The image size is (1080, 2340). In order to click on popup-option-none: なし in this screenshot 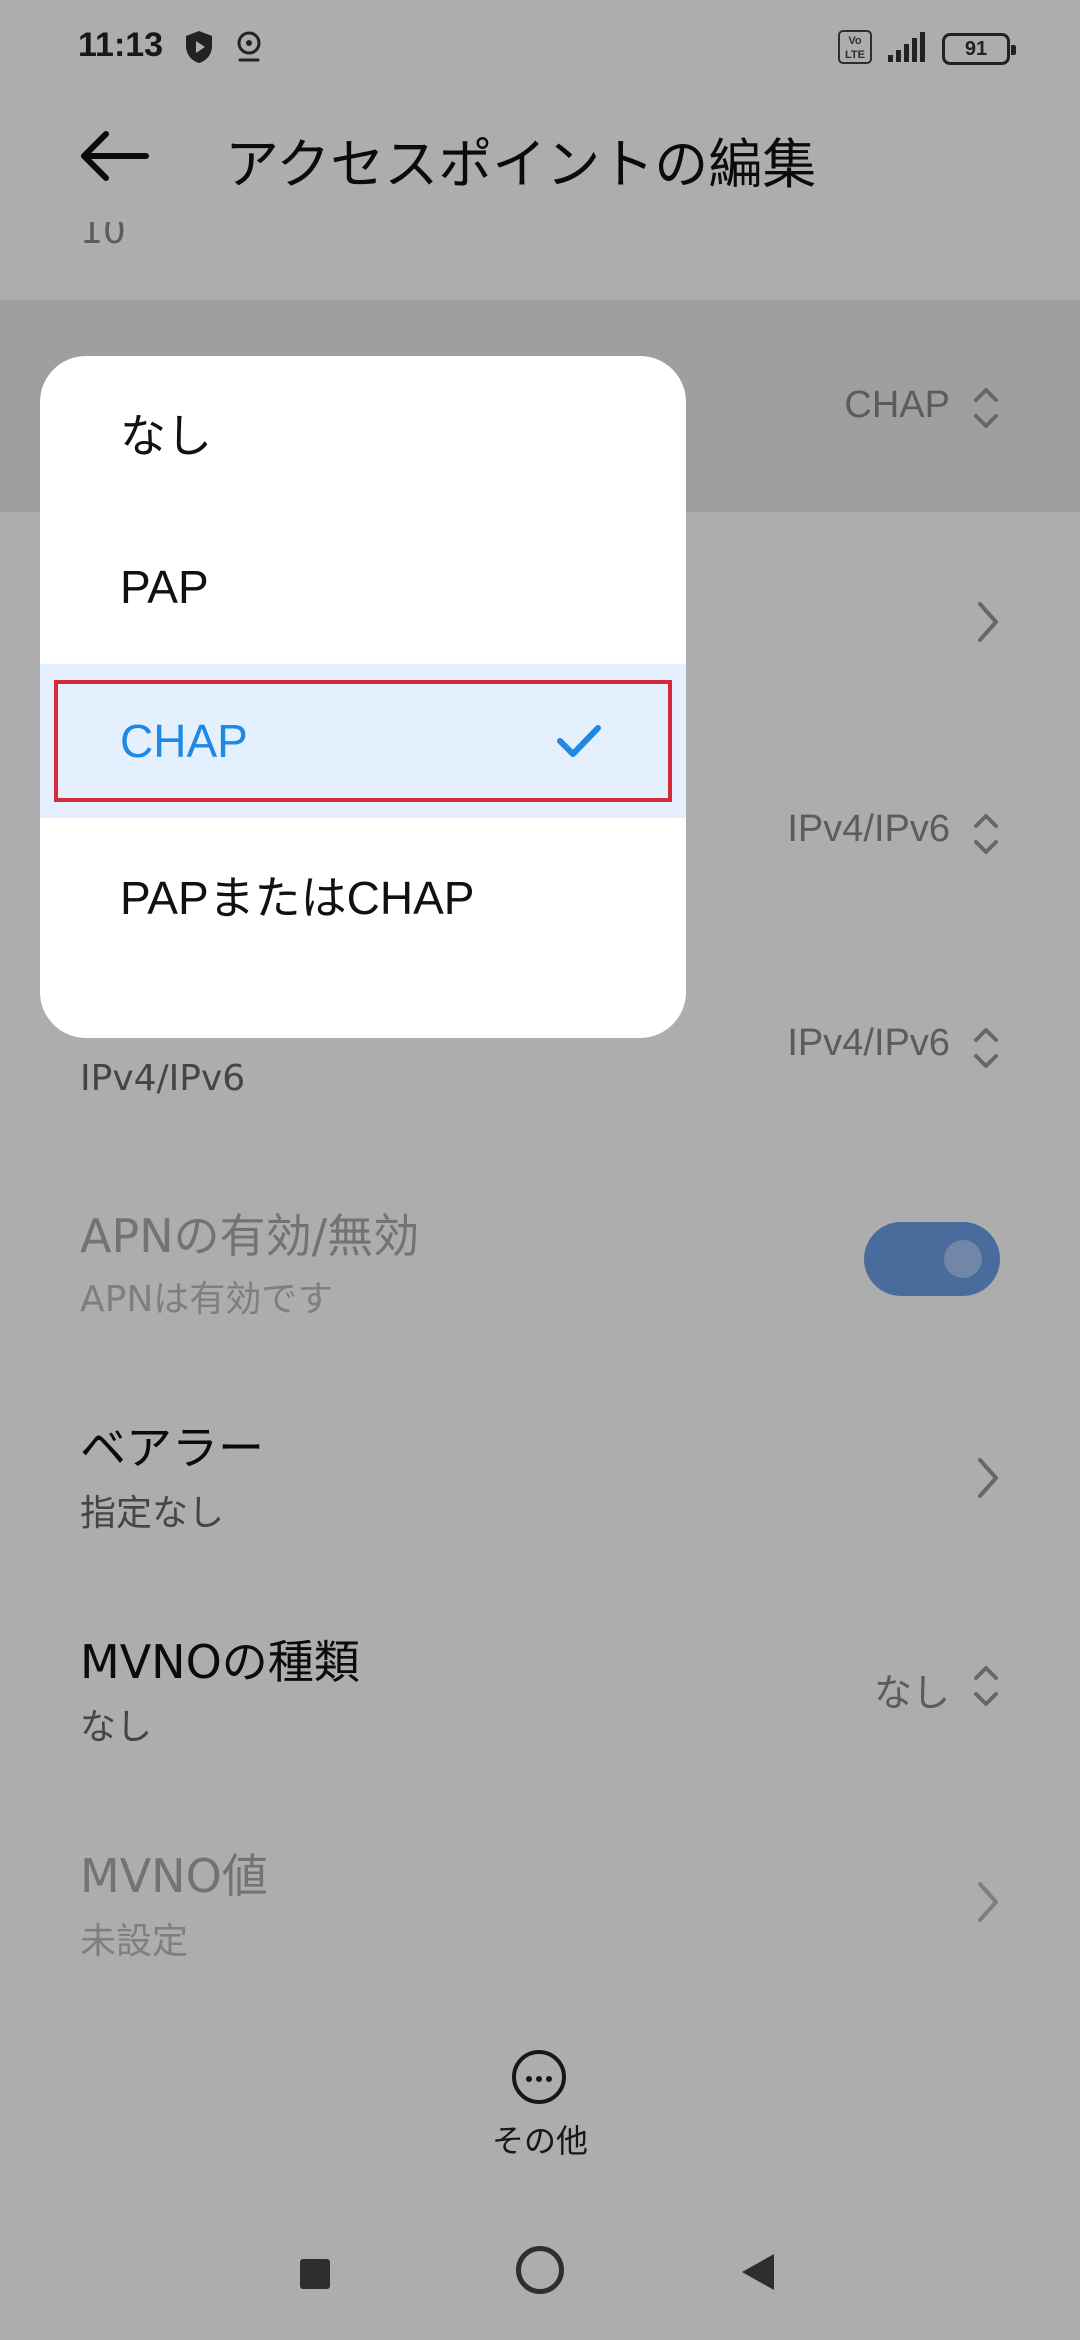, I will do `click(363, 433)`.